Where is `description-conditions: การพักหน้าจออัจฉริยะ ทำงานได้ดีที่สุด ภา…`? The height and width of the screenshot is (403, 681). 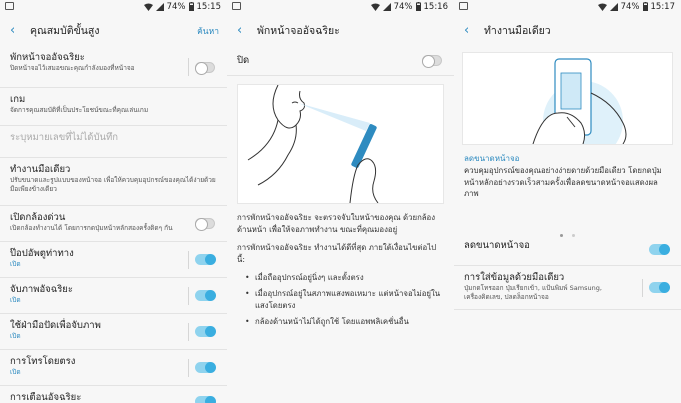
description-conditions: การพักหน้าจออัจฉริยะ ทำงานได้ดีที่สุด ภา… is located at coordinates (337, 253).